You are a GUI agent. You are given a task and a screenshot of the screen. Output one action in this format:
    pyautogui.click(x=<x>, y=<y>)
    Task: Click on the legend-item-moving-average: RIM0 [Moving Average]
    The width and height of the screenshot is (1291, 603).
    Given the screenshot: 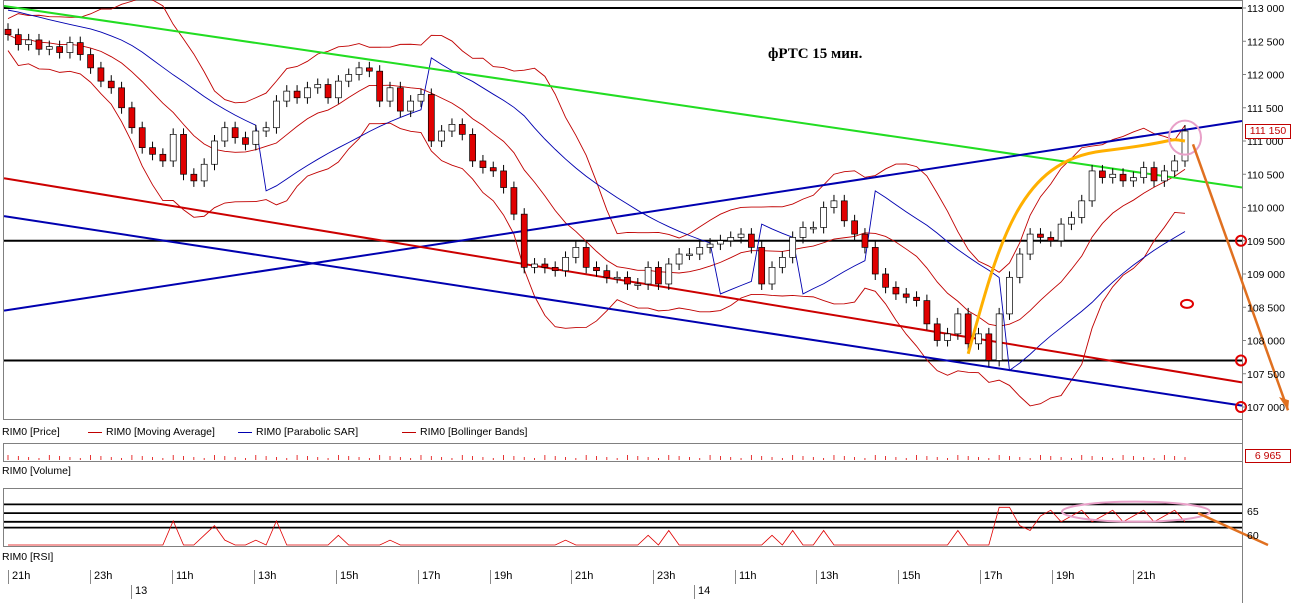 What is the action you would take?
    pyautogui.click(x=151, y=432)
    